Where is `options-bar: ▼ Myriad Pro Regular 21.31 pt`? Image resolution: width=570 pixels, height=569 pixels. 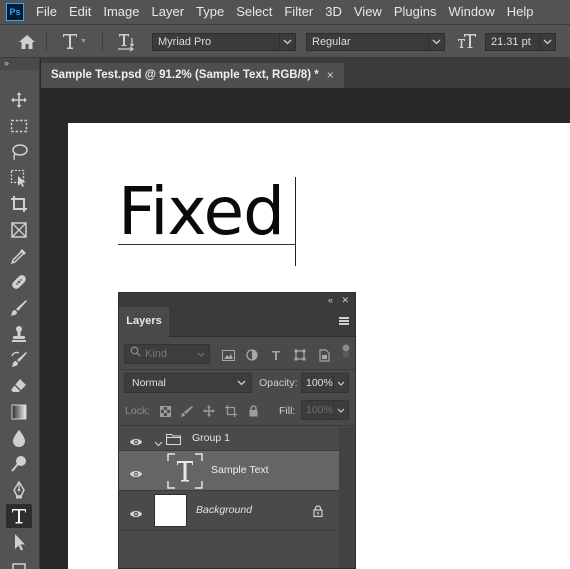 options-bar: ▼ Myriad Pro Regular 21.31 pt is located at coordinates (285, 41).